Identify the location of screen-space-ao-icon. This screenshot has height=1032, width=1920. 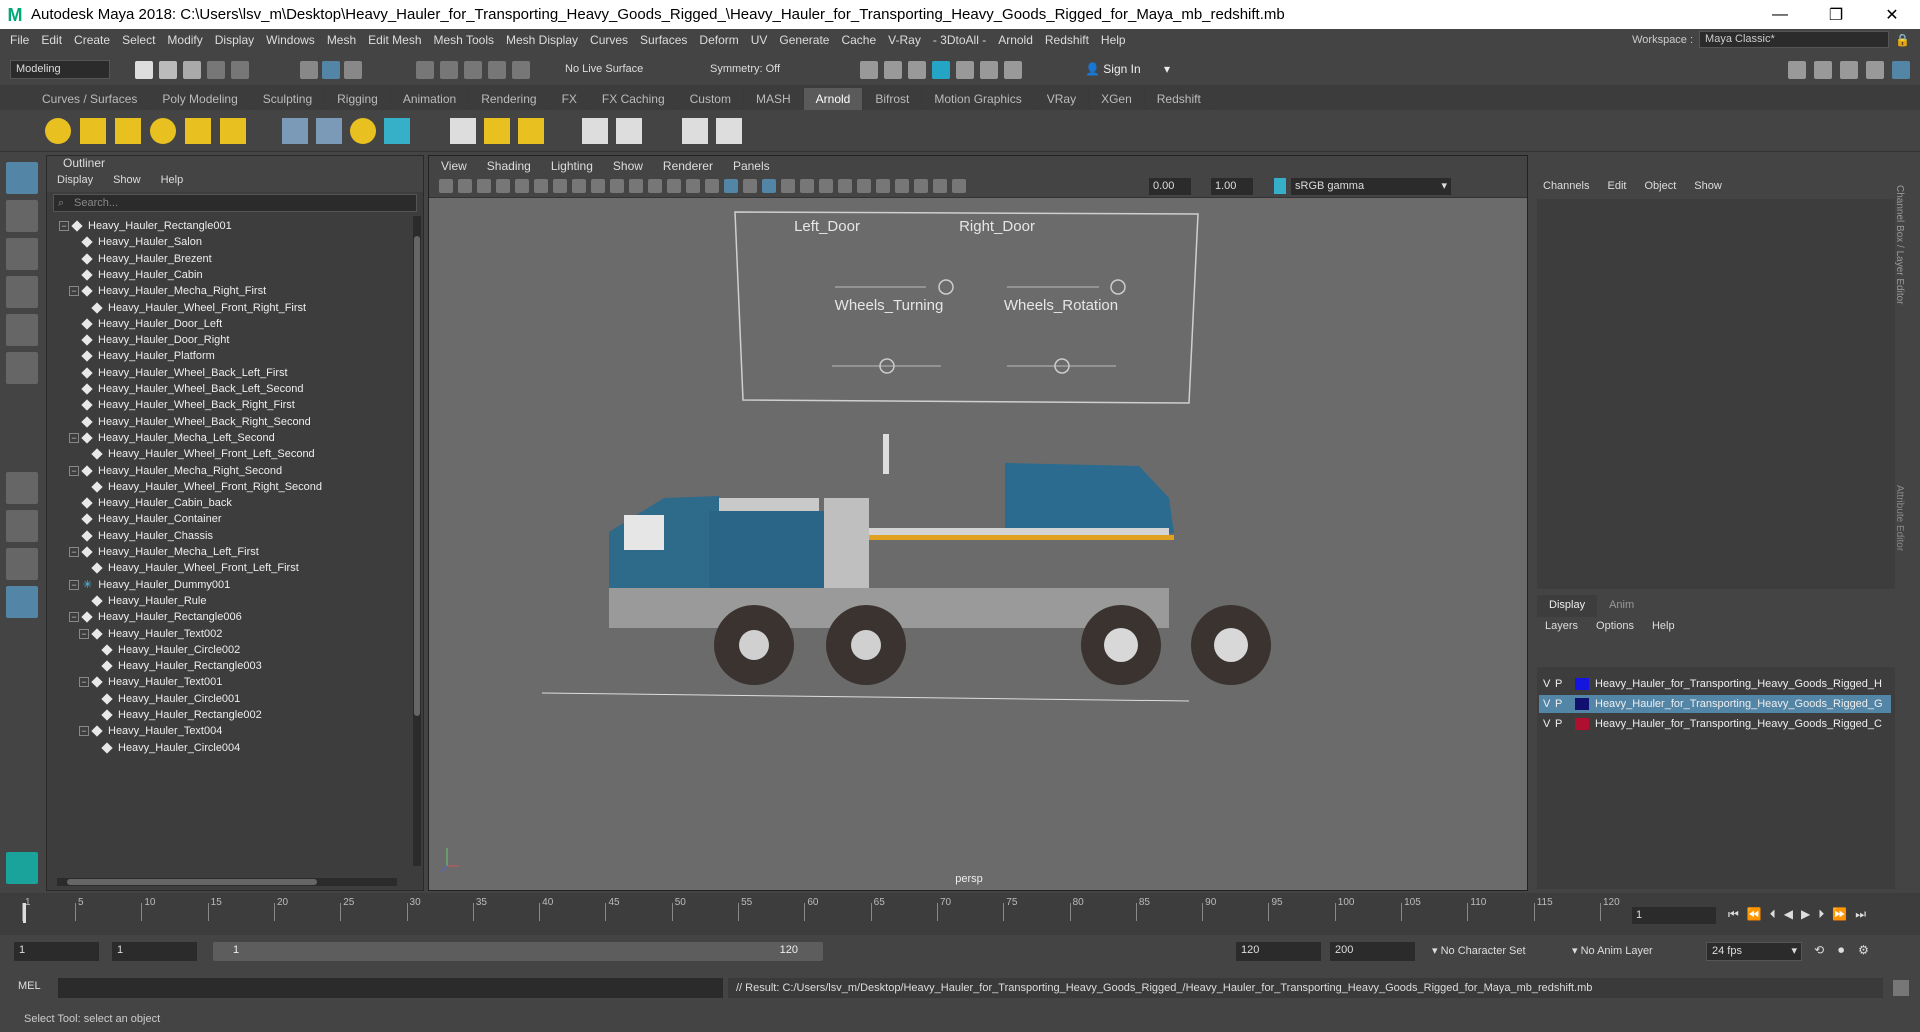
(826, 186).